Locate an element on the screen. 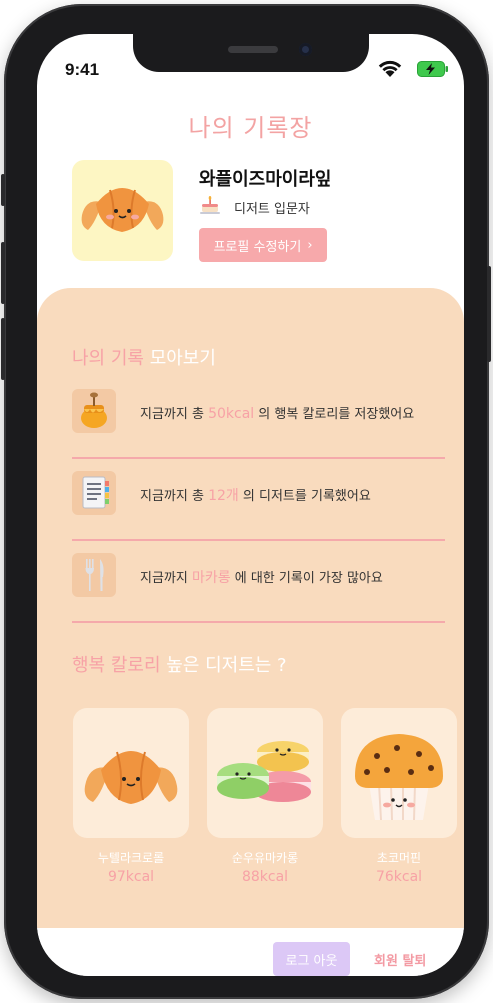 The height and width of the screenshot is (1003, 493). top-desserts-section-title: 행복 칼로리 높은 디저트는 ? is located at coordinates (179, 664).